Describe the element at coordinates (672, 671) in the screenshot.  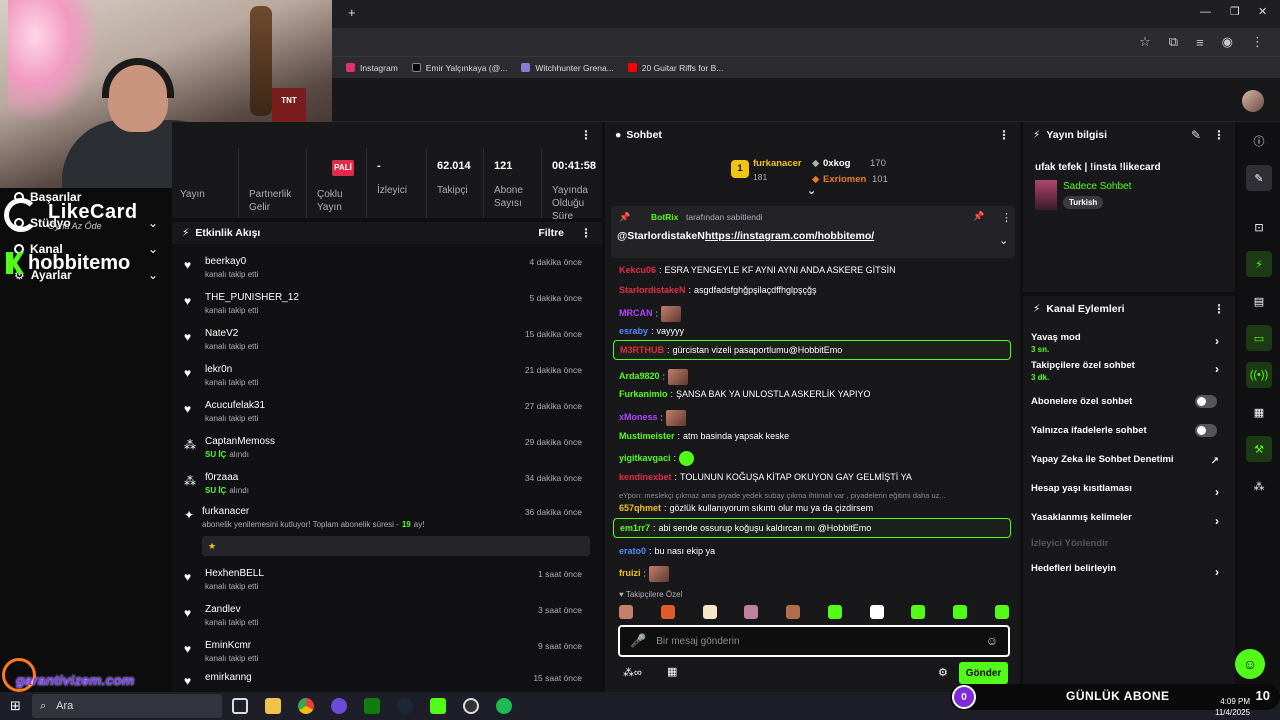
I see `shop-icon: ▦` at that location.